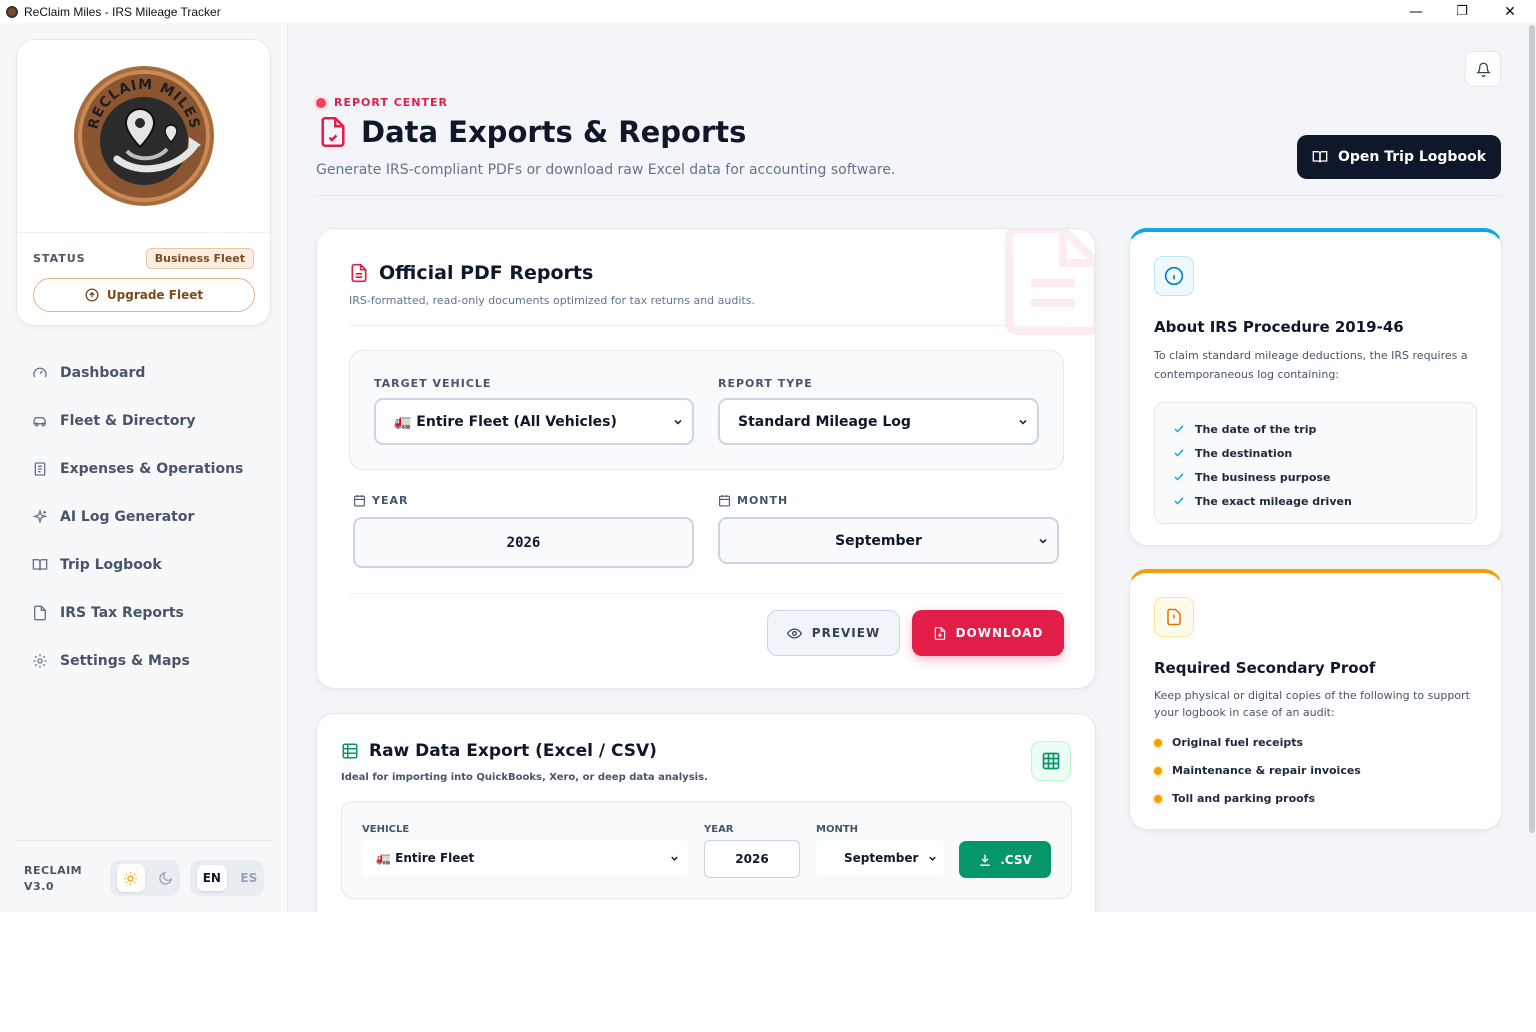  I want to click on sun-icon, so click(130, 878).